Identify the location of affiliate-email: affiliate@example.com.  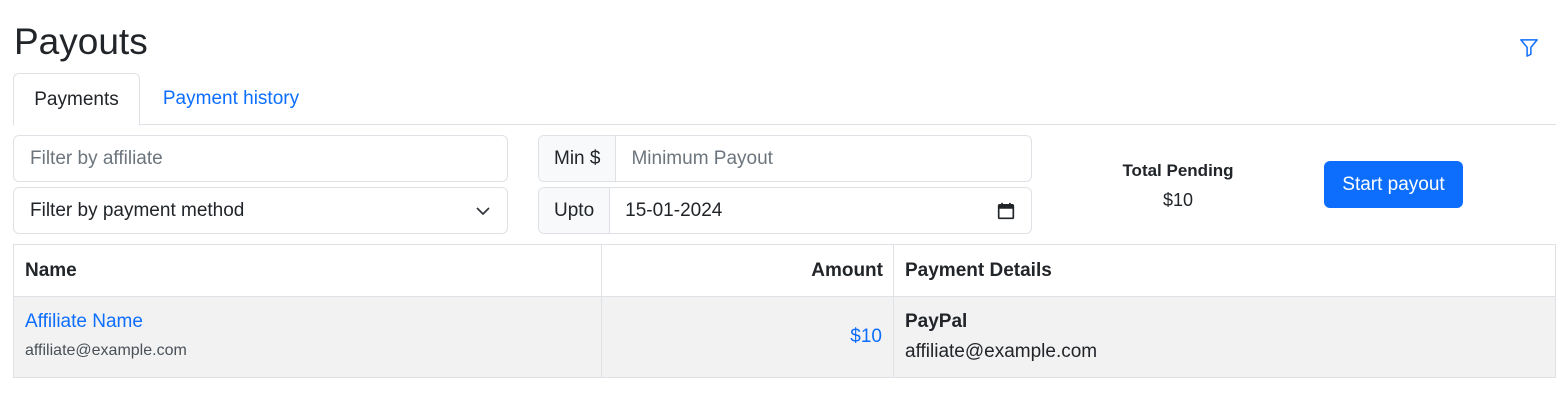
(106, 350).